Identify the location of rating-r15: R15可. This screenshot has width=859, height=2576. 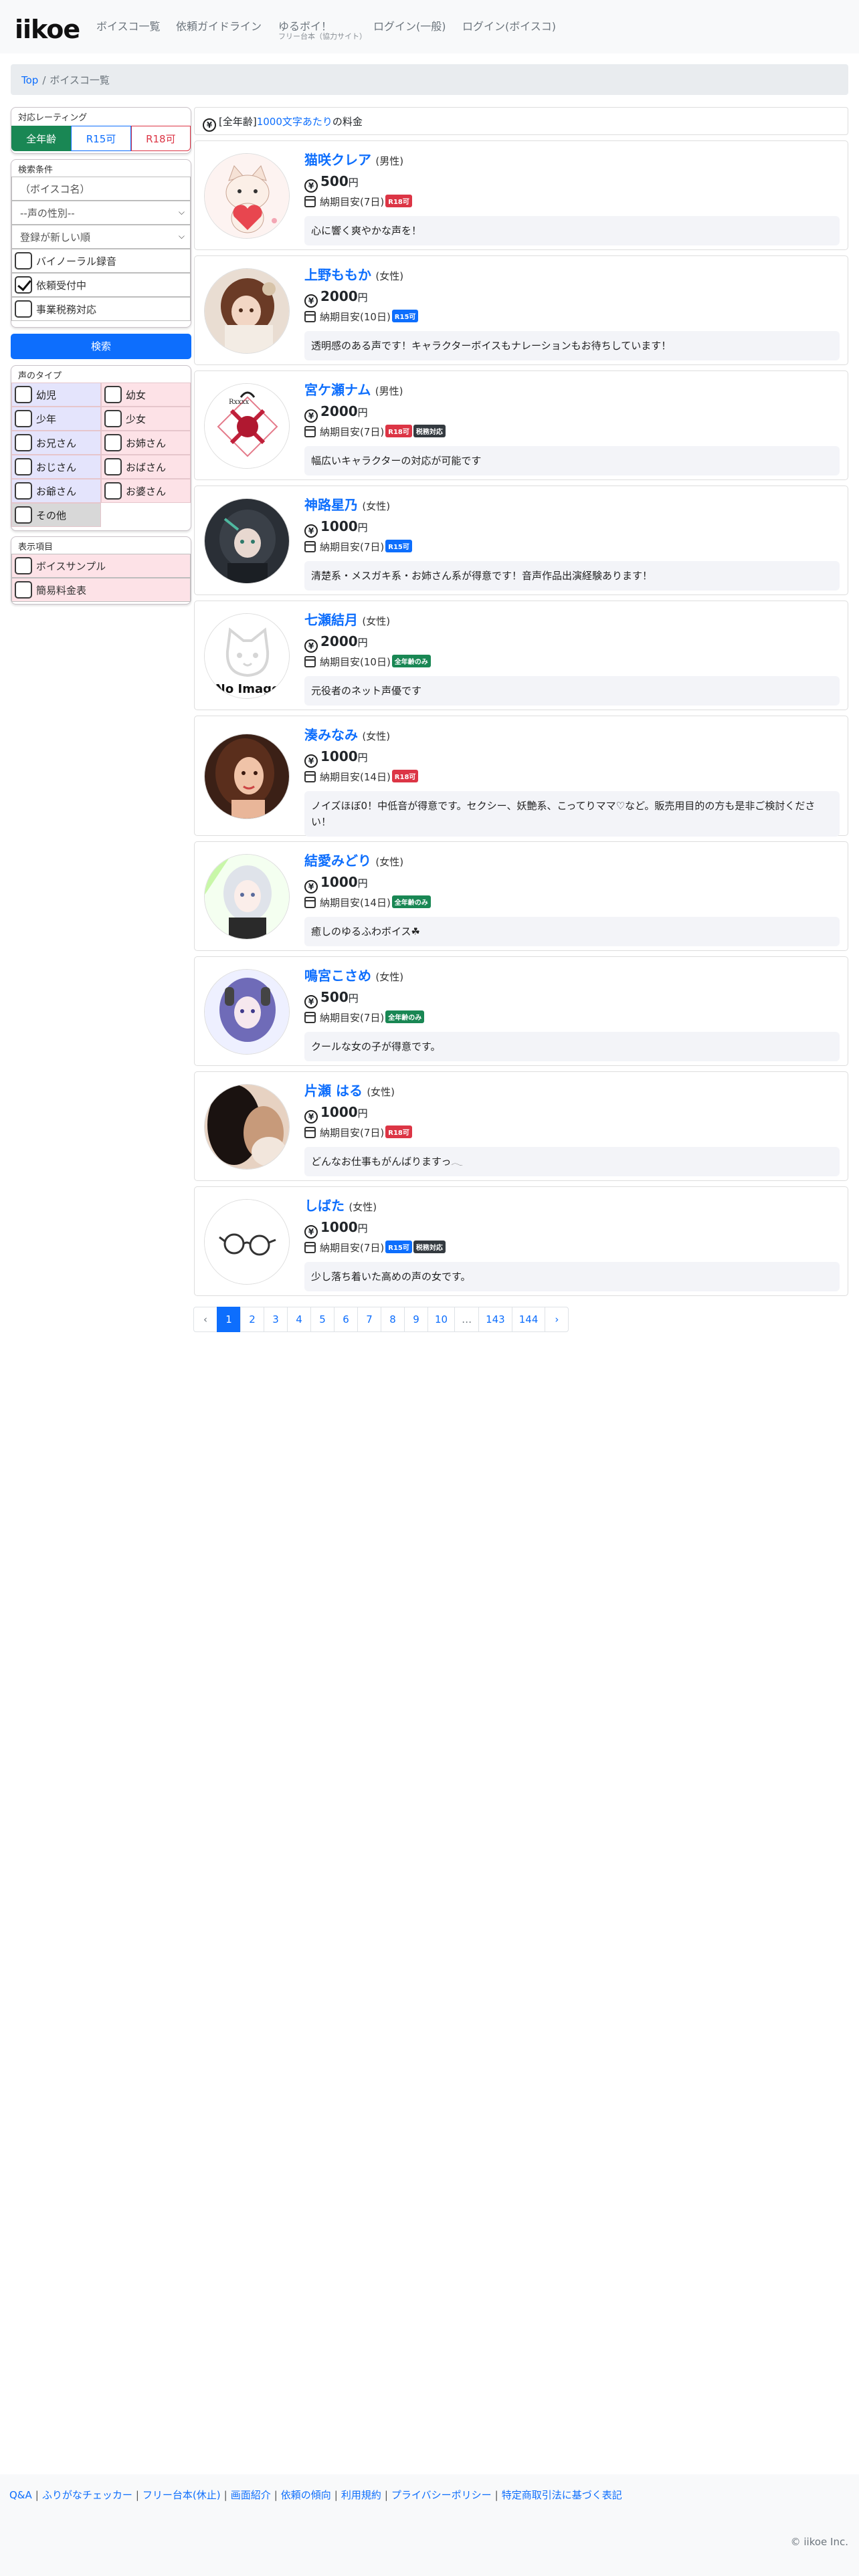
(101, 138).